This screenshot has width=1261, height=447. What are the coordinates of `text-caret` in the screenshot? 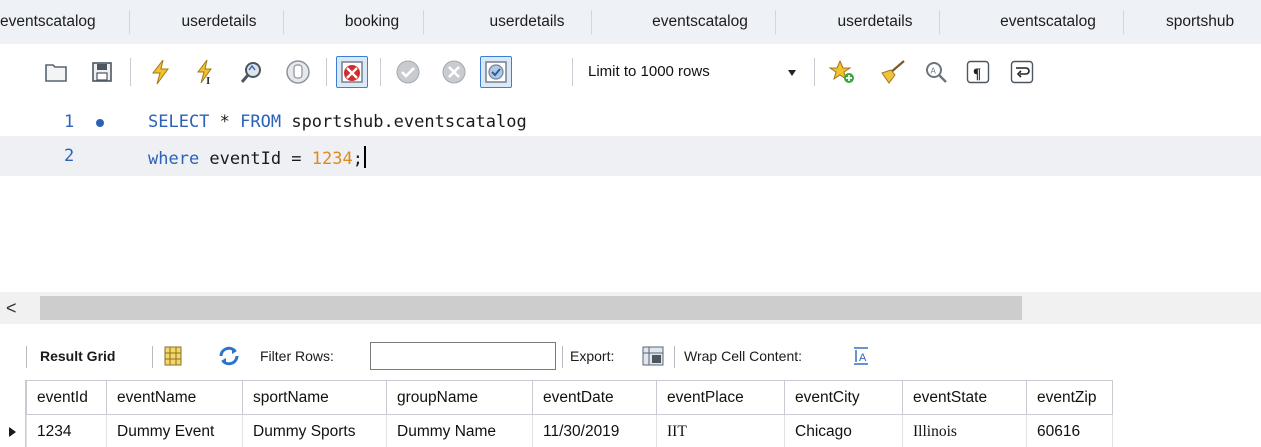 It's located at (364, 157).